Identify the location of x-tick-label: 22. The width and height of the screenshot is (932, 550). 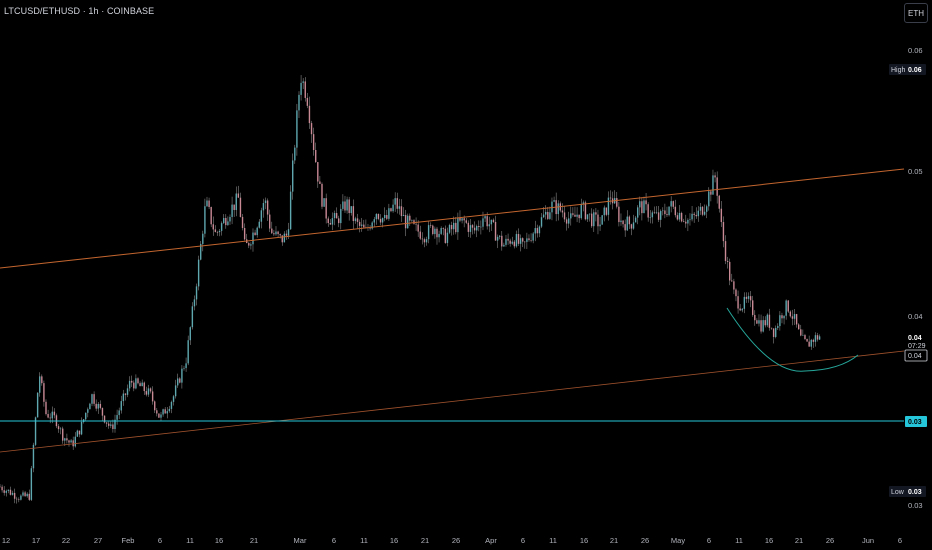
(66, 540).